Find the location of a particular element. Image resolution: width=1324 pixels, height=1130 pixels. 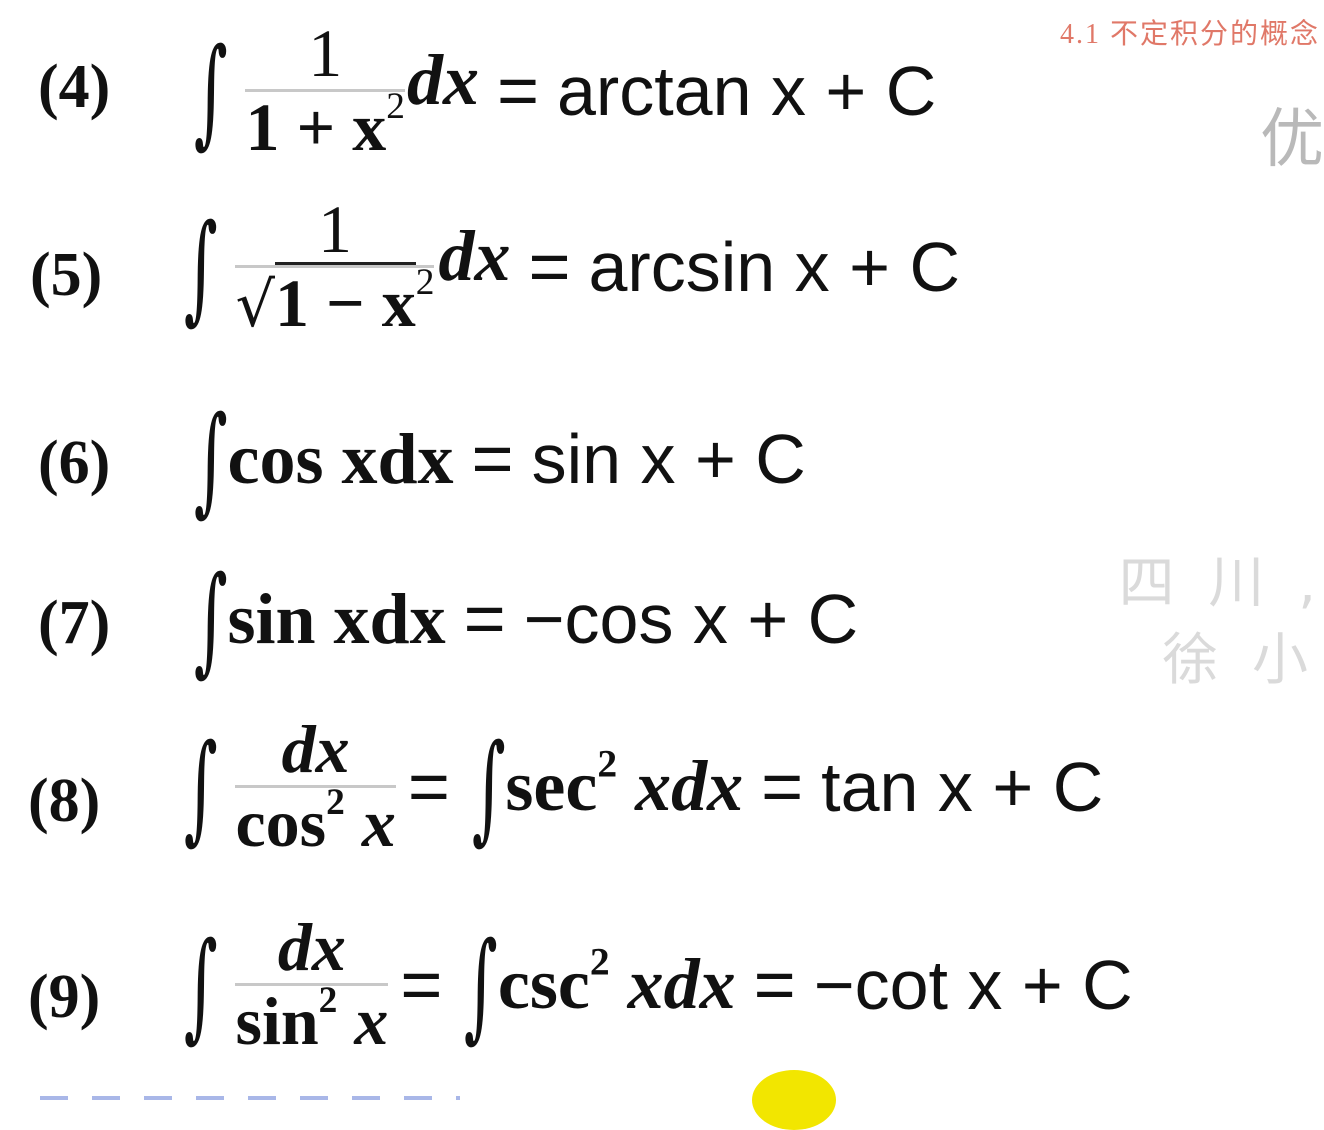

formula-number: (4) is located at coordinates (74, 87).